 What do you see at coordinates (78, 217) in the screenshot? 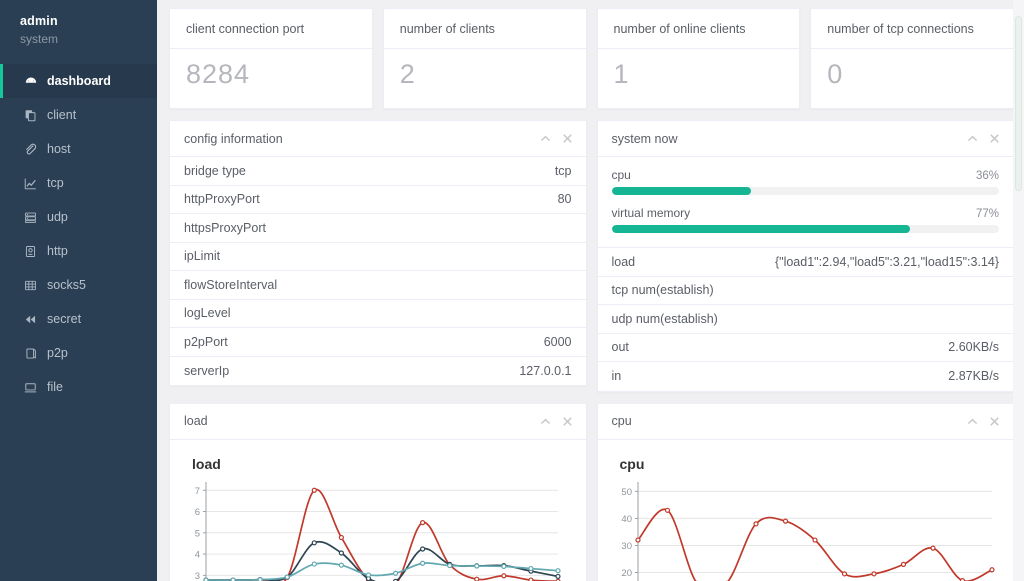
I see `sidebar-item-udp: udp` at bounding box center [78, 217].